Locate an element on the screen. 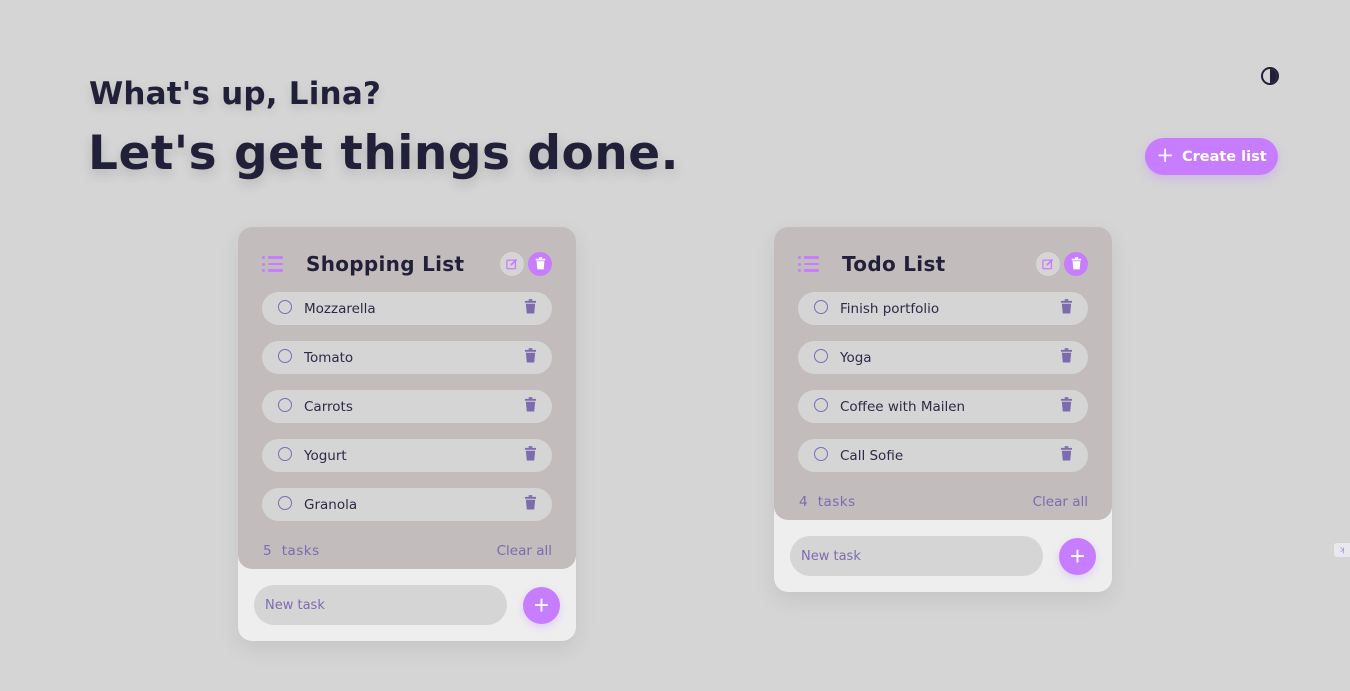 Image resolution: width=1350 pixels, height=691 pixels. page-headline: Let's get things done. is located at coordinates (383, 153).